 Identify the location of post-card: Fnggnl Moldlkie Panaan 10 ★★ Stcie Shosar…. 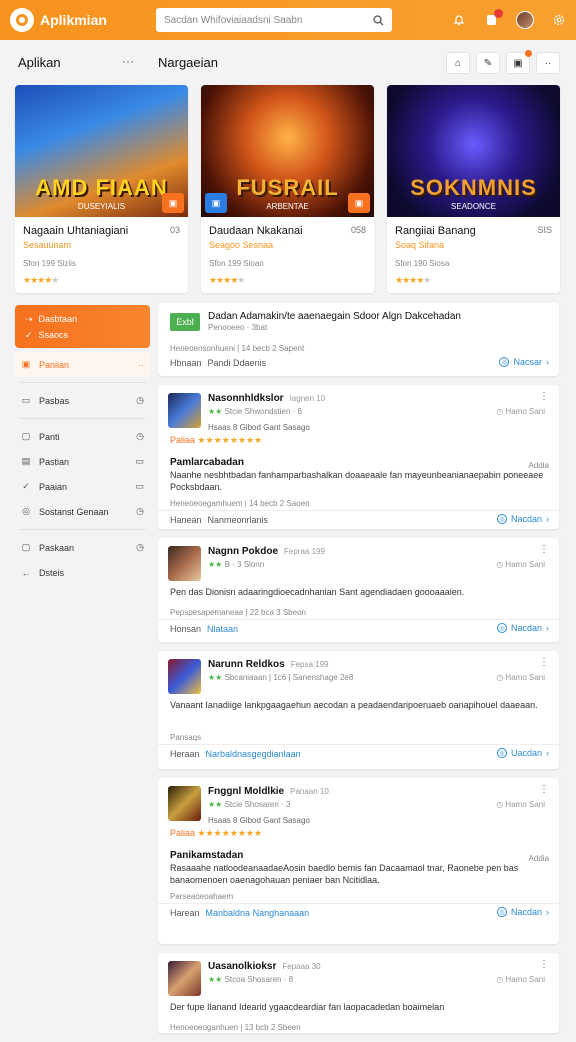
(358, 861).